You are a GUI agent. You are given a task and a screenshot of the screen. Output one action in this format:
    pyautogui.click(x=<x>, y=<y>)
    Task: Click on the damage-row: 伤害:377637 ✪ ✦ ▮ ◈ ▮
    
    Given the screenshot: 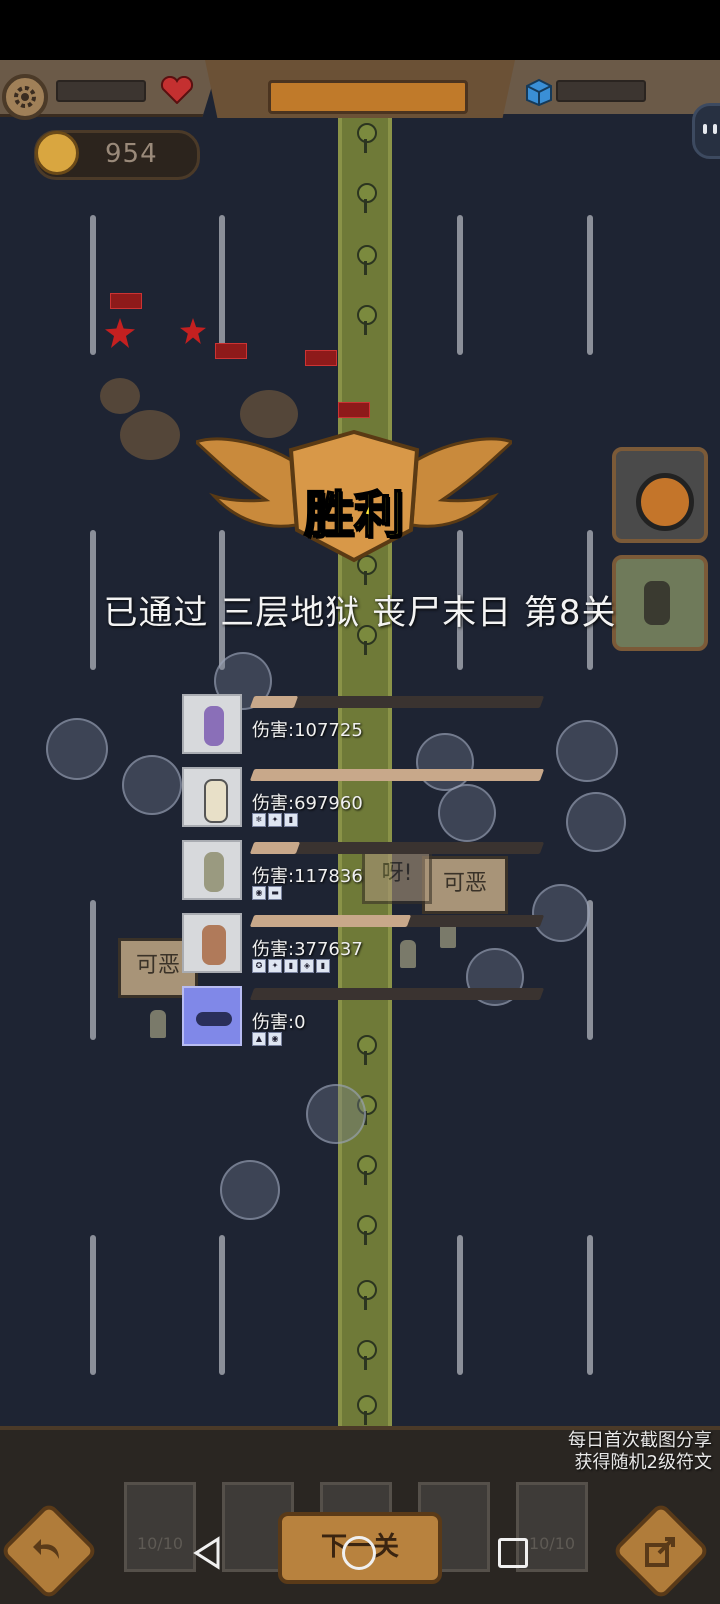 What is the action you would take?
    pyautogui.click(x=367, y=945)
    